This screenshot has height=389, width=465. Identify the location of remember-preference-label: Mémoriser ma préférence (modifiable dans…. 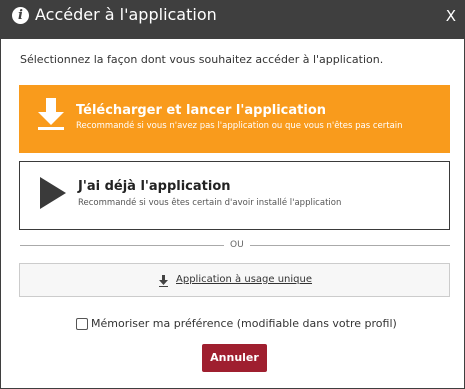
(244, 324).